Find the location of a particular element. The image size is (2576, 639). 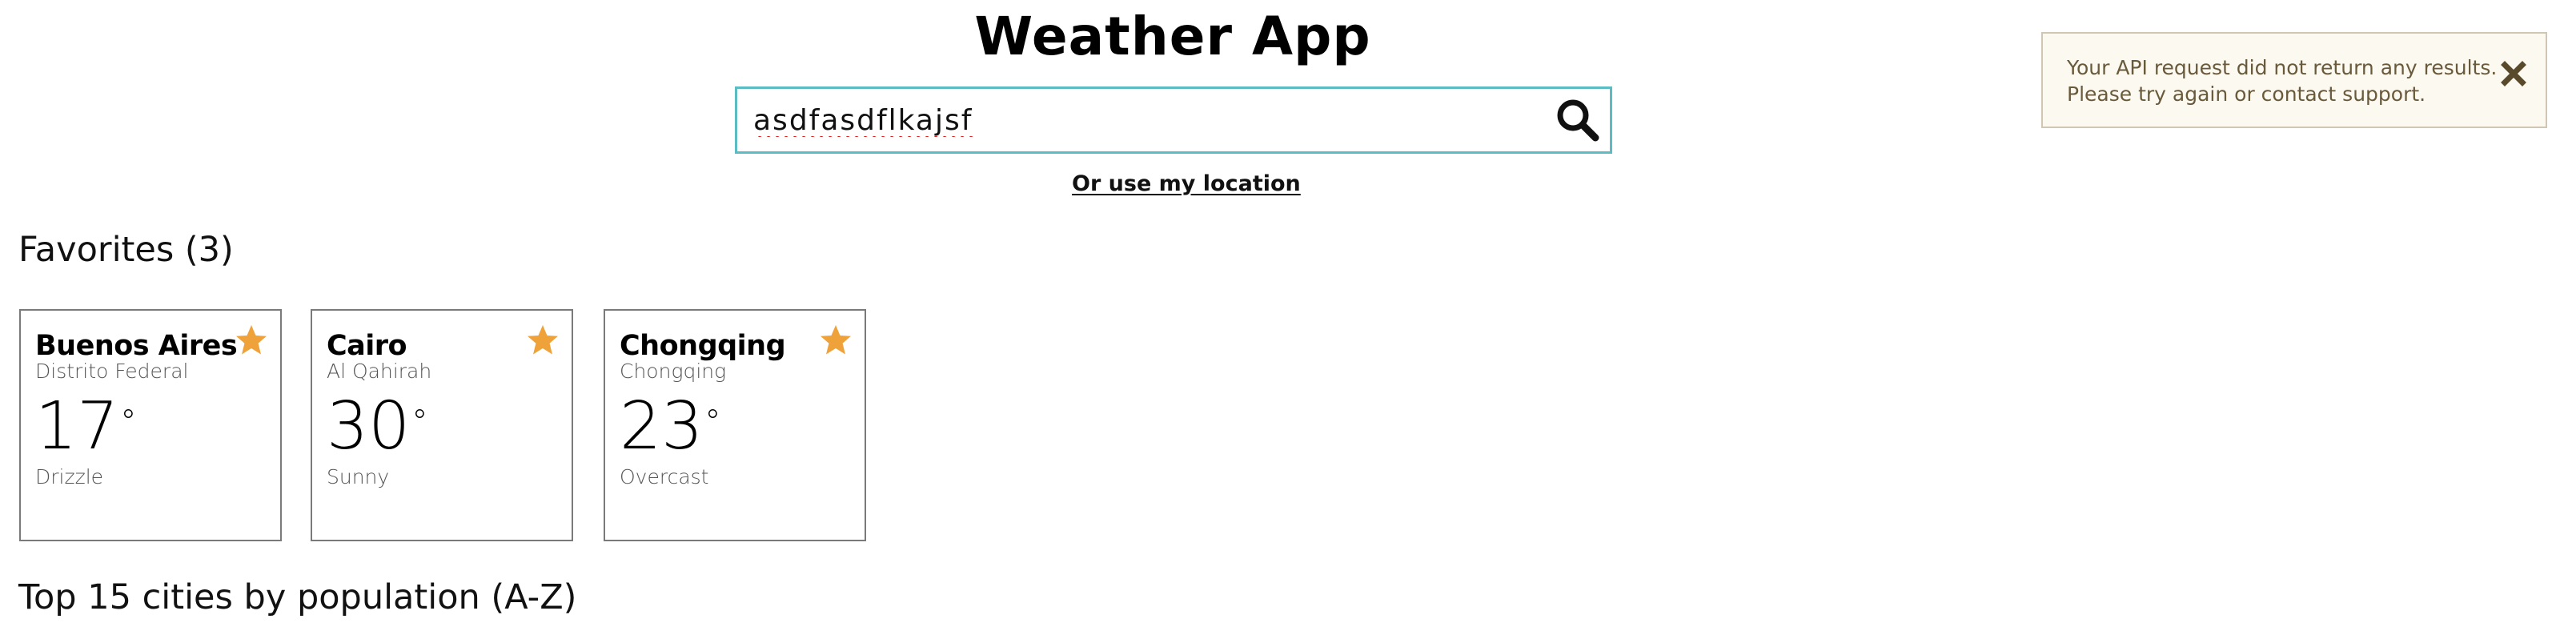

card-temperature-value: 23 is located at coordinates (662, 426).